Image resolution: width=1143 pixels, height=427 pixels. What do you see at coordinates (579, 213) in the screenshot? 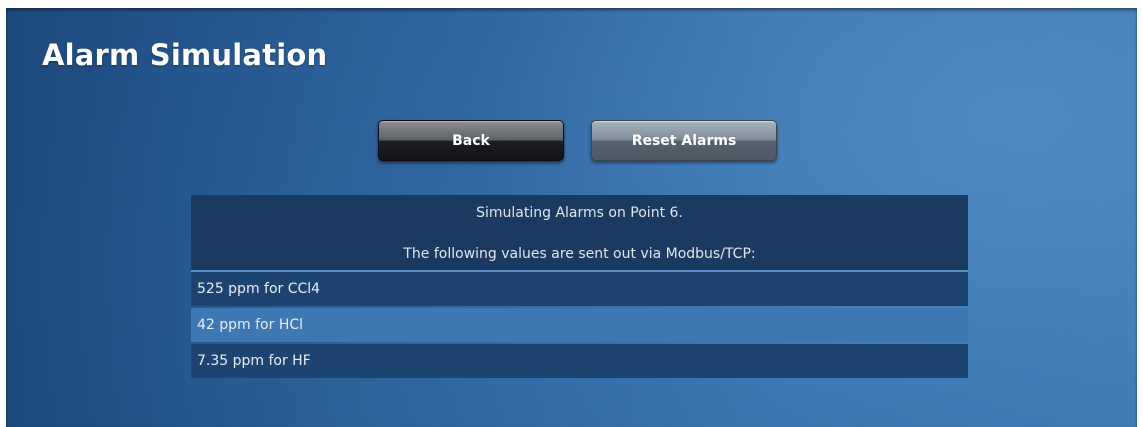
I see `simulation-status-text: Simulating Alarms on Point 6.` at bounding box center [579, 213].